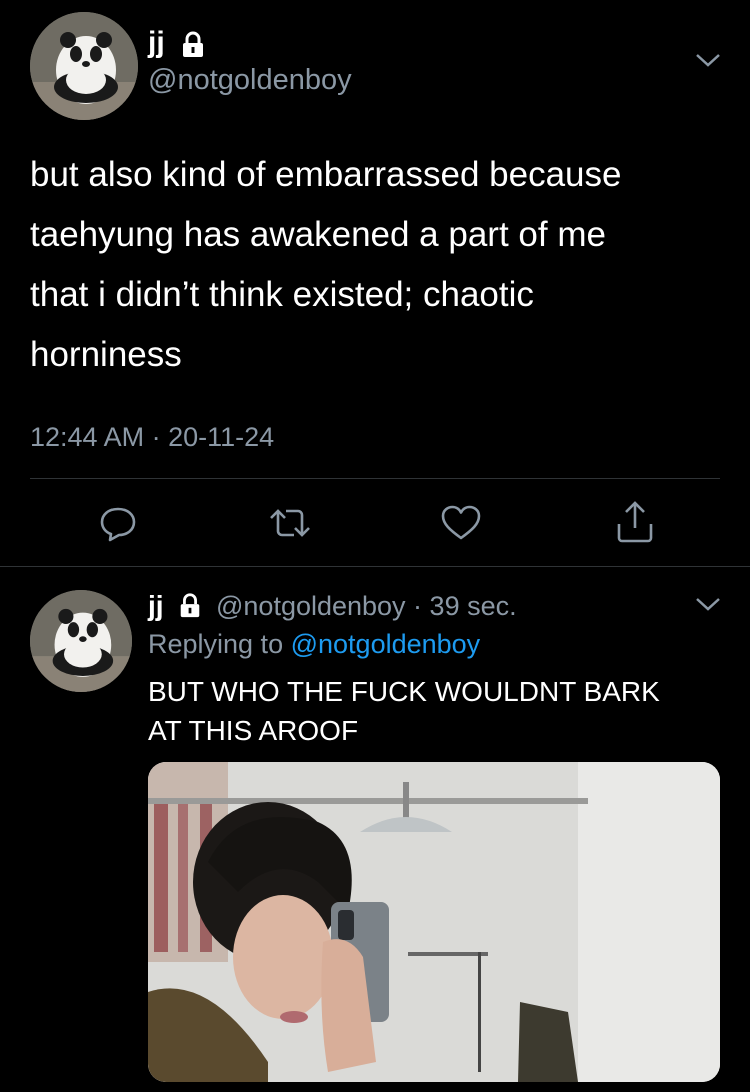  I want to click on tweet-text-line: BUT WHO THE FUCK WOULDNT BARK, so click(404, 691).